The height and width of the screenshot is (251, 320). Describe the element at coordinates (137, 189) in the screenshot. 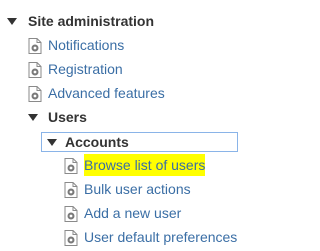

I see `tree-item-label: Bulk user actions` at that location.